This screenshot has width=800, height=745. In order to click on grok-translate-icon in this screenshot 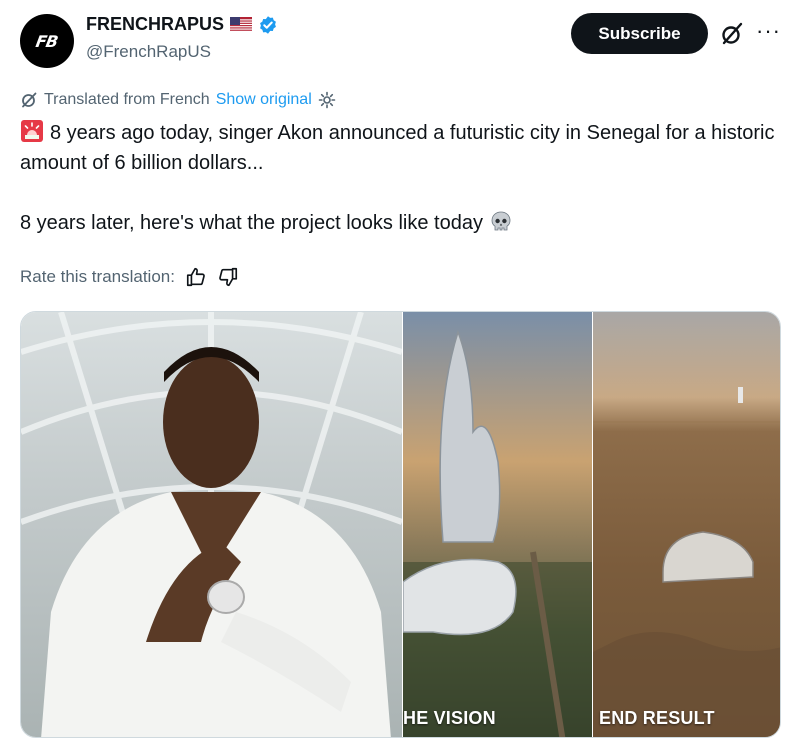, I will do `click(29, 100)`.